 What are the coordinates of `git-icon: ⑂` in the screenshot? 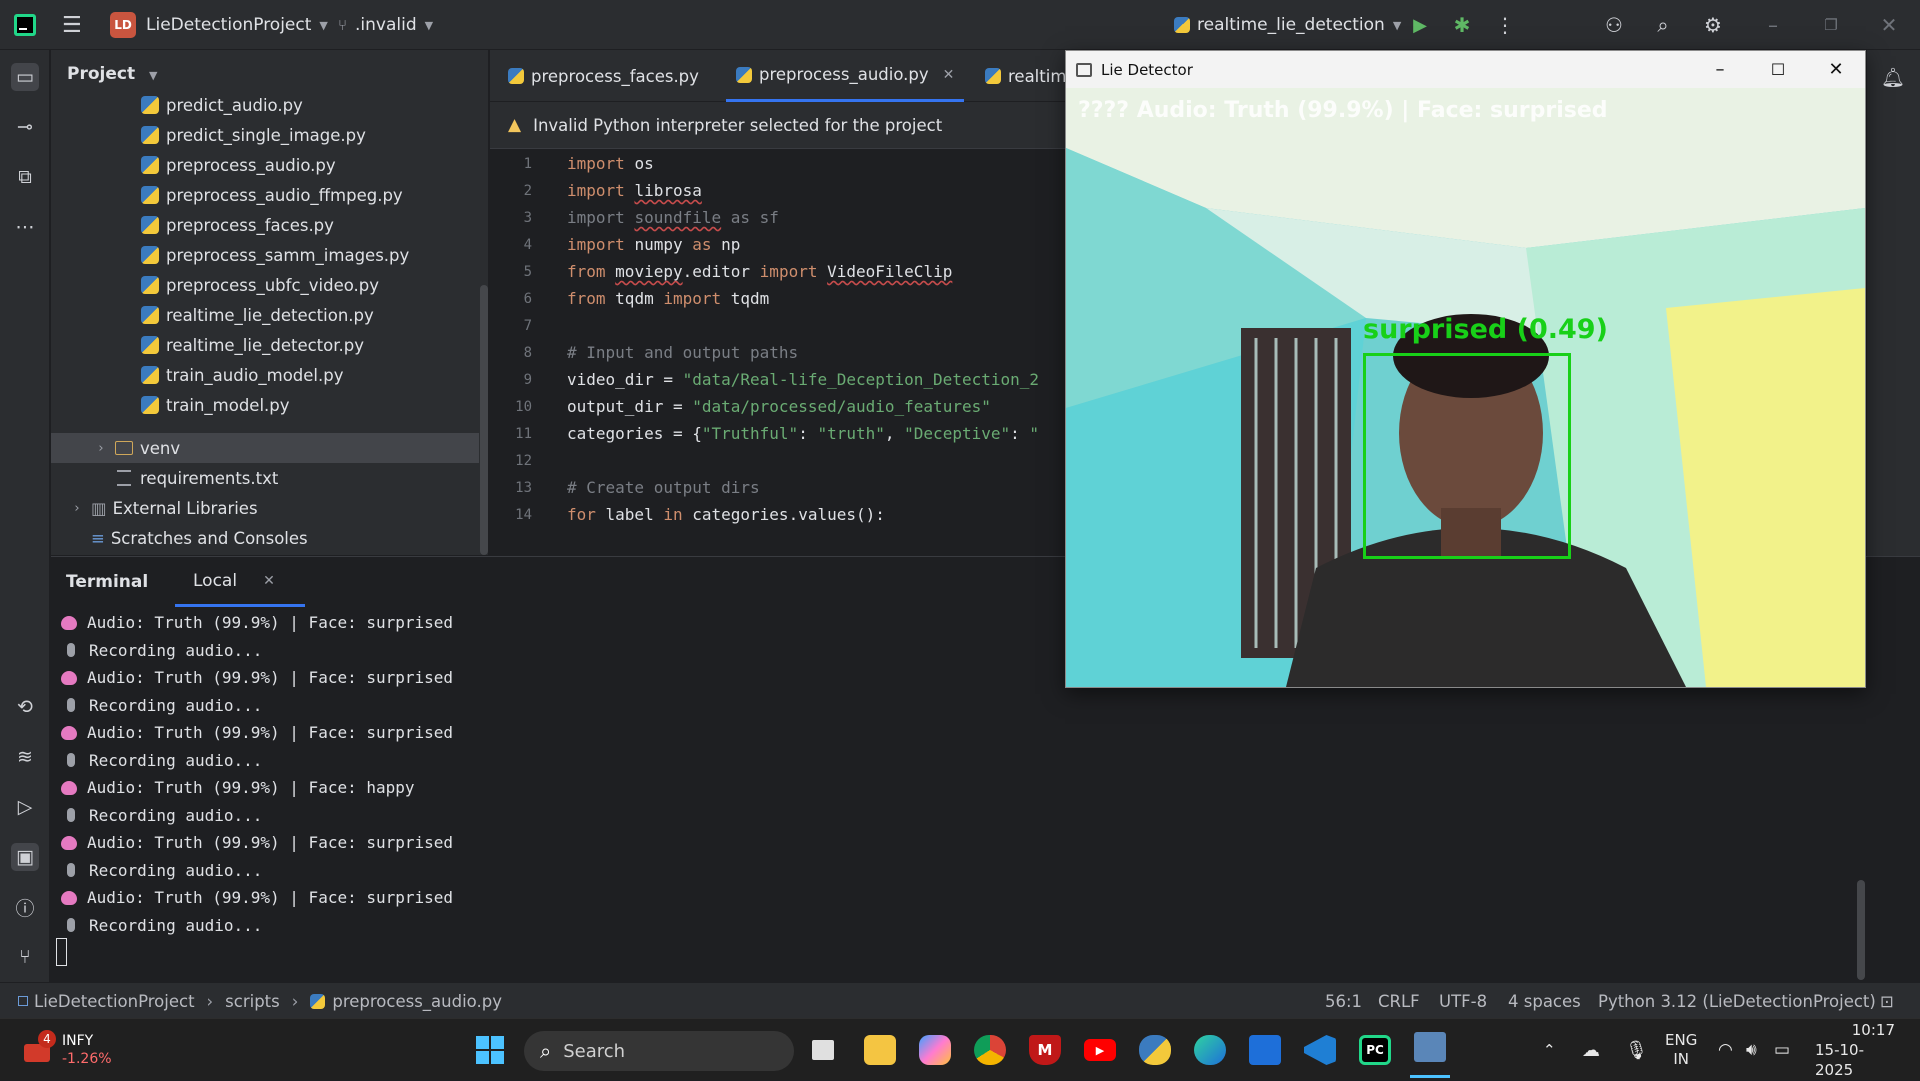 It's located at (25, 957).